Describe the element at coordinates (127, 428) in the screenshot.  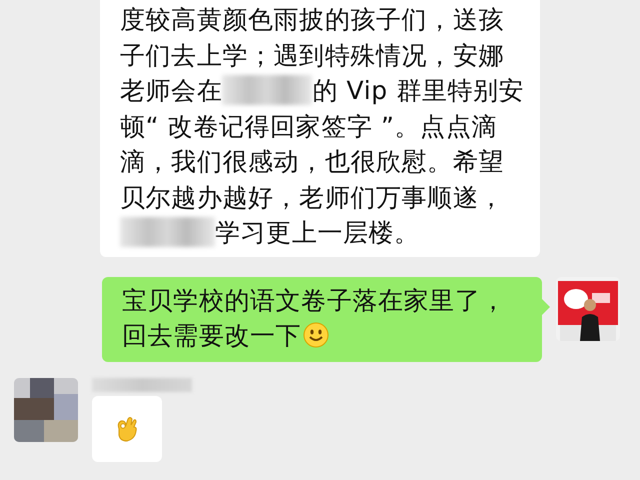
I see `ok-hand-icon` at that location.